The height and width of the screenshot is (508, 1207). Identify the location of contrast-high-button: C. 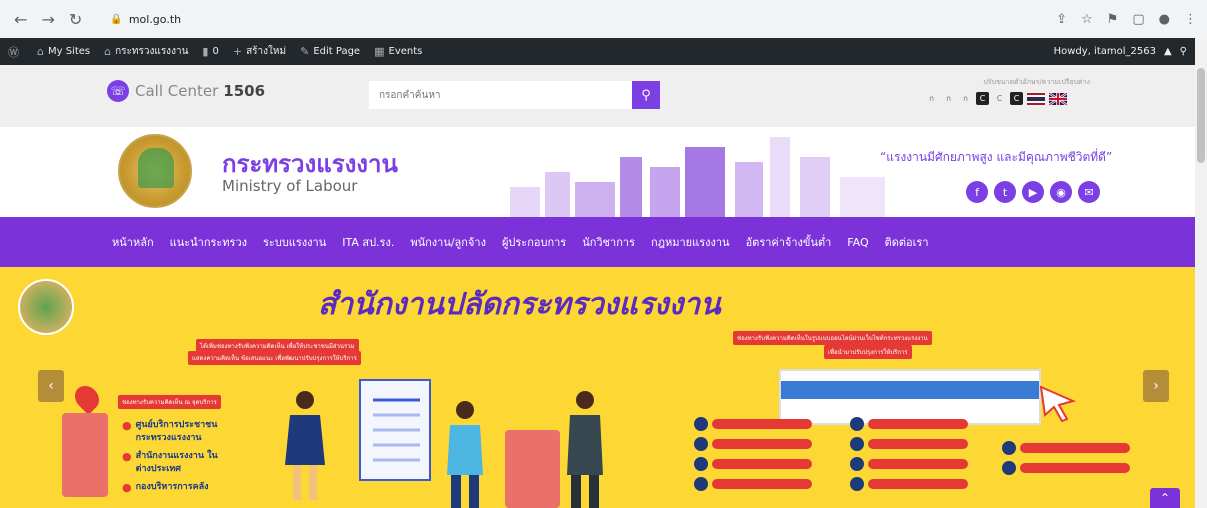
(1016, 98).